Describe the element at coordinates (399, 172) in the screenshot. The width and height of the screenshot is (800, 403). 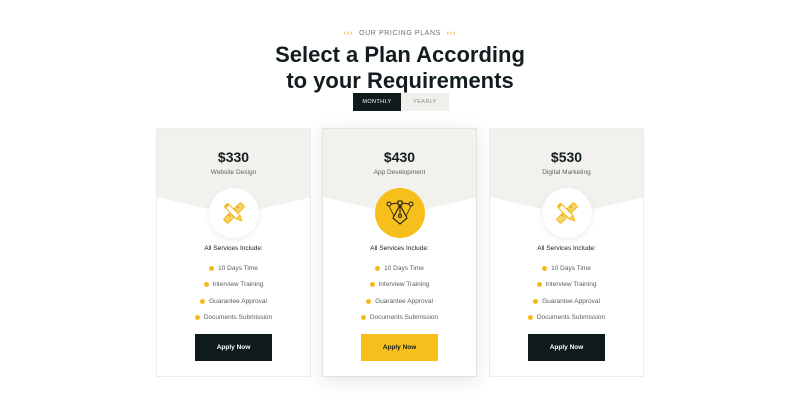
I see `plan-name: App Development` at that location.